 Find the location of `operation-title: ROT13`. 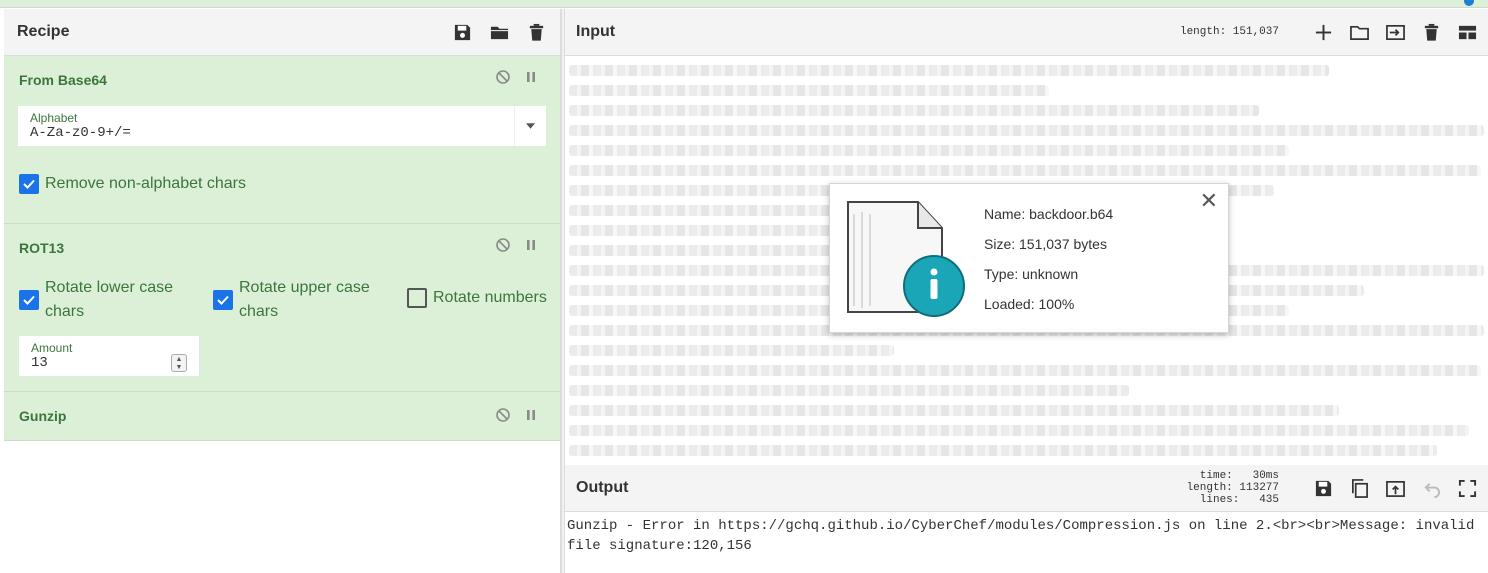

operation-title: ROT13 is located at coordinates (42, 248).